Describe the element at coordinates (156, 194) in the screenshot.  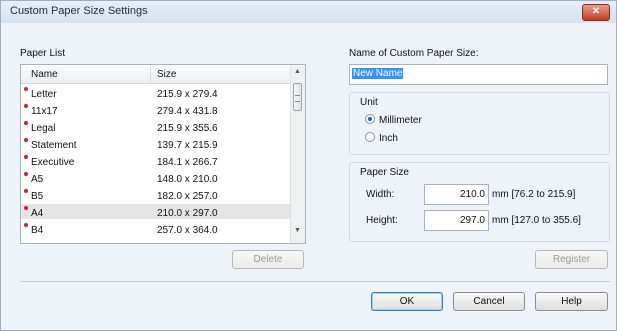
I see `paper-list-row: B5 182.0 x 257.0` at that location.